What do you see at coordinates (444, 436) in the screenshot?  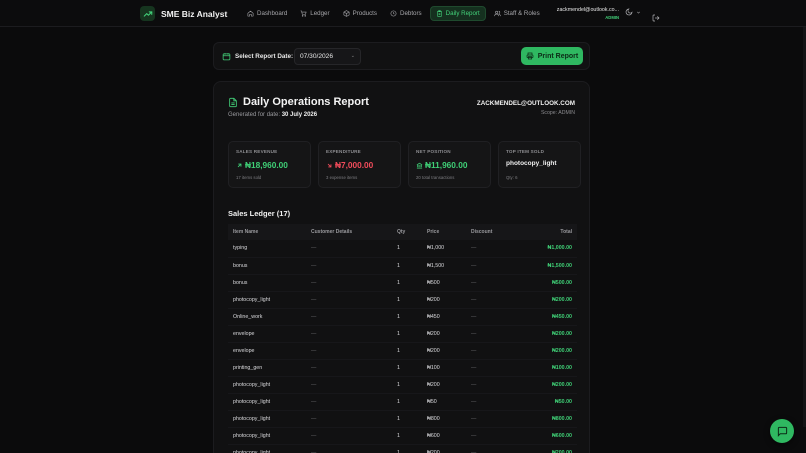 I see `table-cell: ₦600` at bounding box center [444, 436].